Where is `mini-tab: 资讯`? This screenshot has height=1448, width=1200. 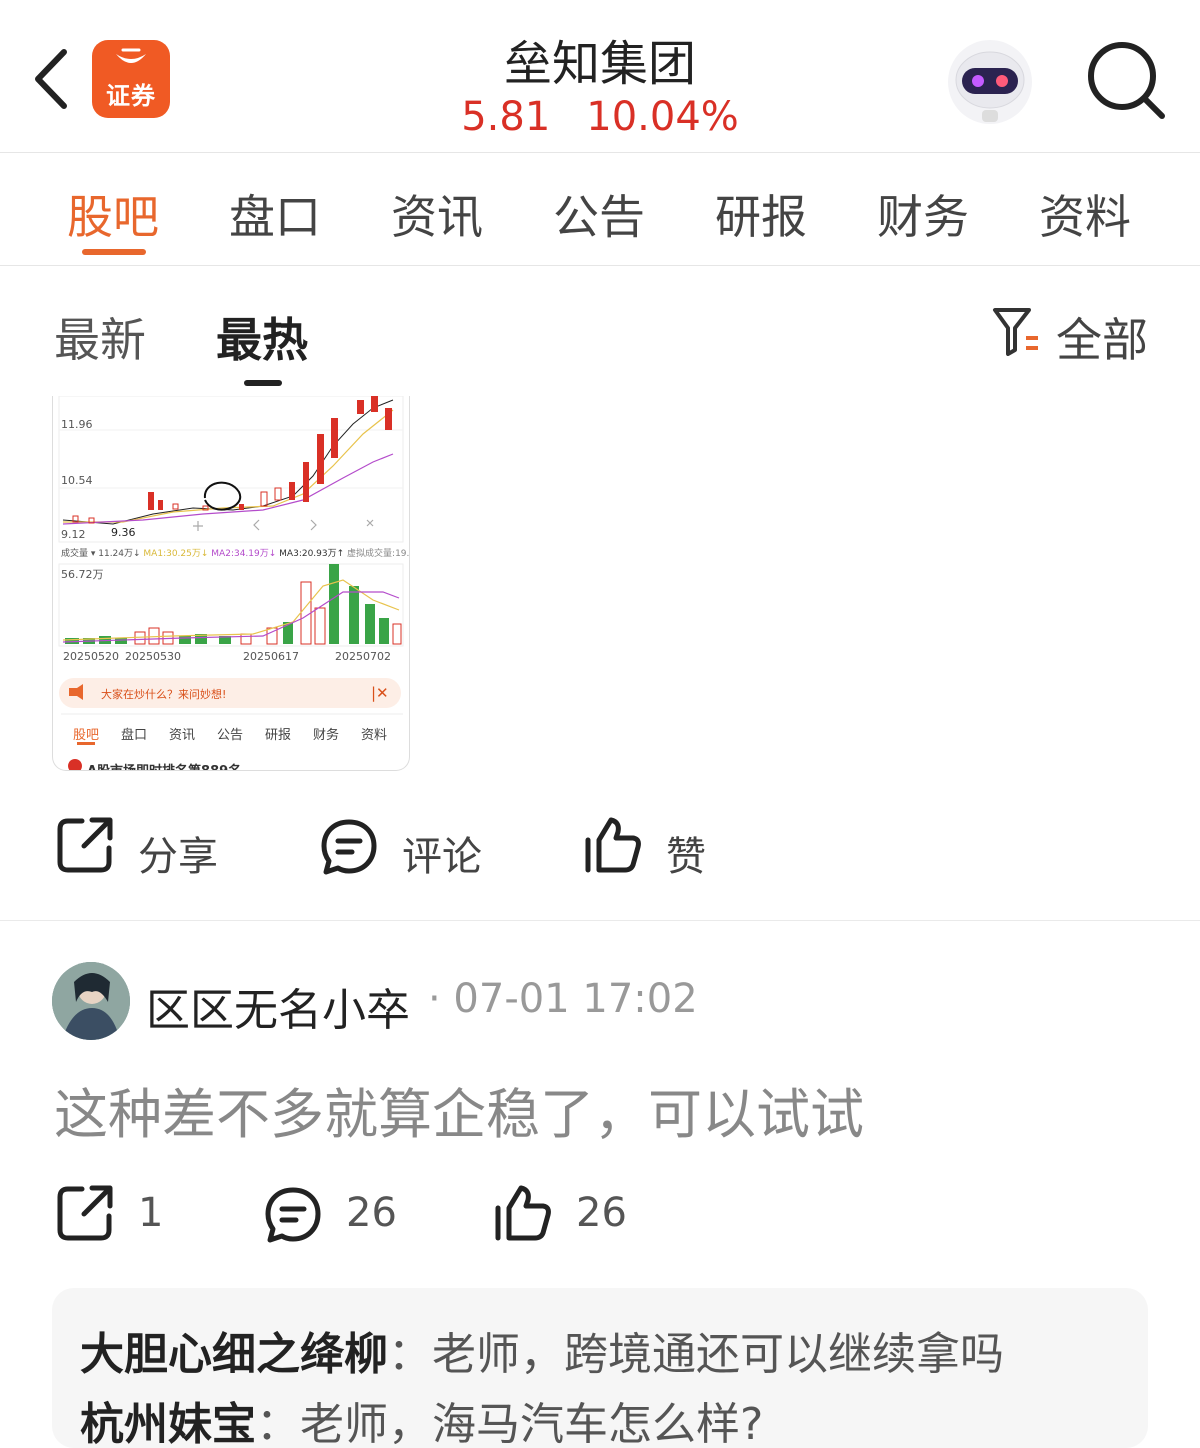
mini-tab: 资讯 is located at coordinates (182, 735).